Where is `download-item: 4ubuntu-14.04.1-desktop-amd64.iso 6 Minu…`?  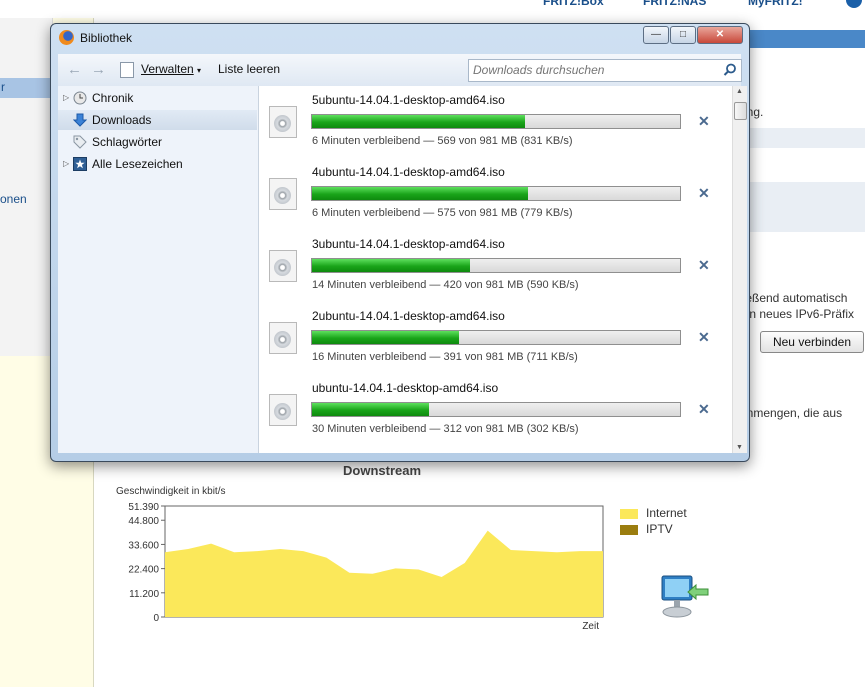
download-item: 4ubuntu-14.04.1-desktop-amd64.iso 6 Minu… is located at coordinates (495, 194).